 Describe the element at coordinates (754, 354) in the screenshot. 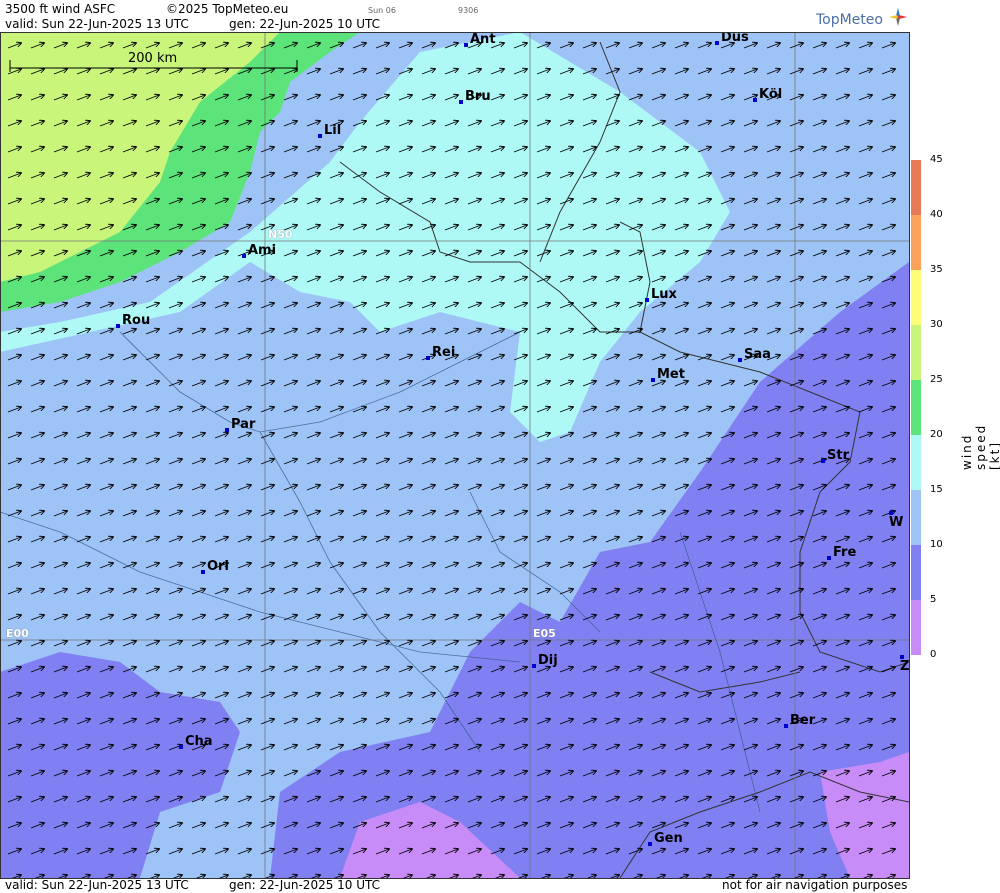

I see `city-saa: Saa` at that location.